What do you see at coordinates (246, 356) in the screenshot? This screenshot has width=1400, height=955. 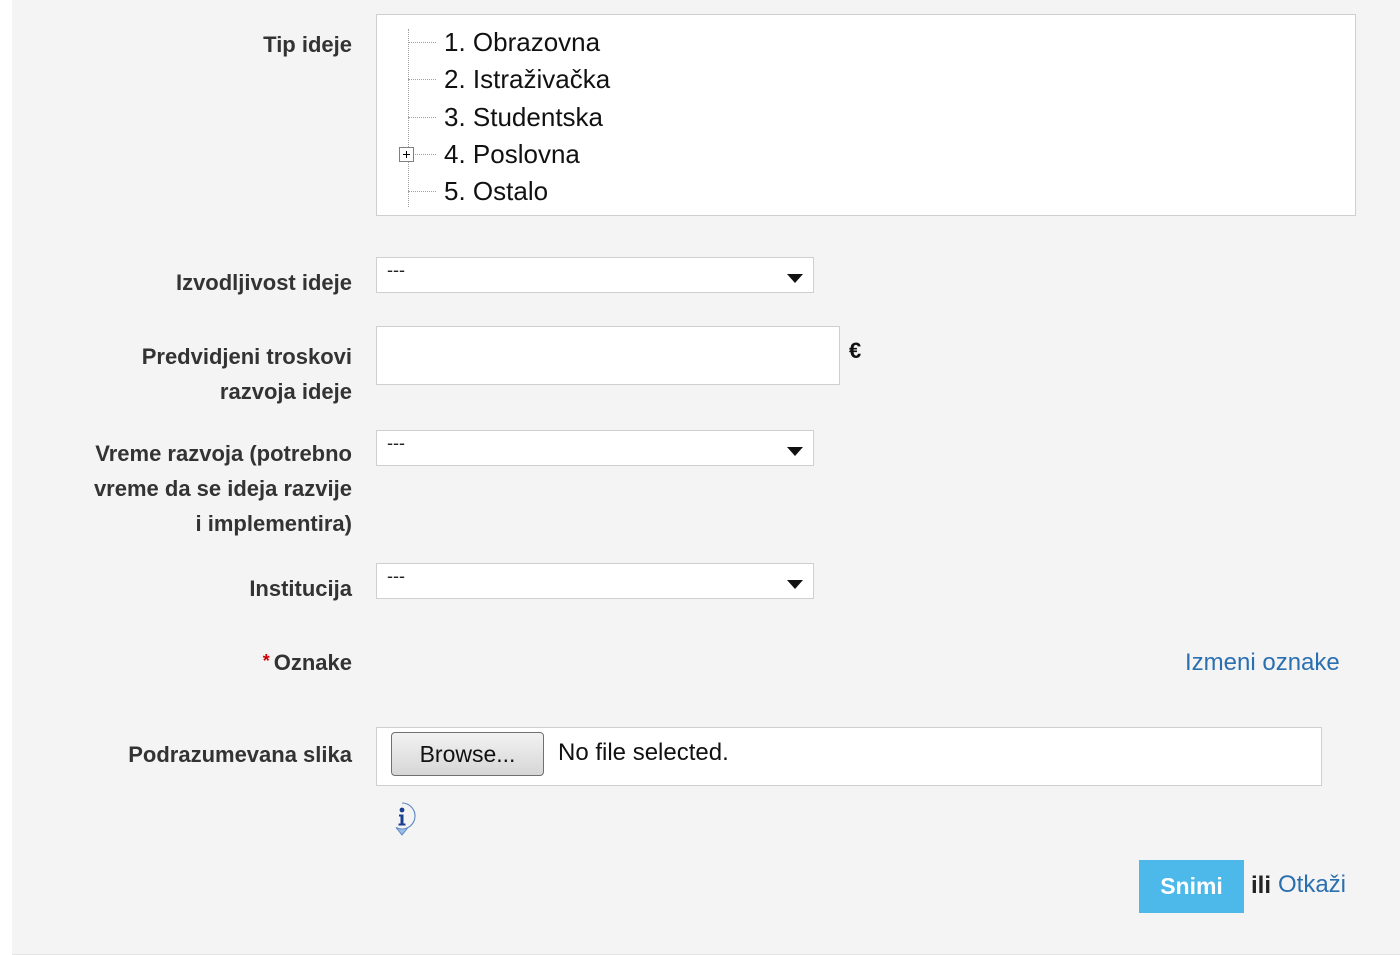 I see `costs-label-line1: Predvidjeni troskovi` at bounding box center [246, 356].